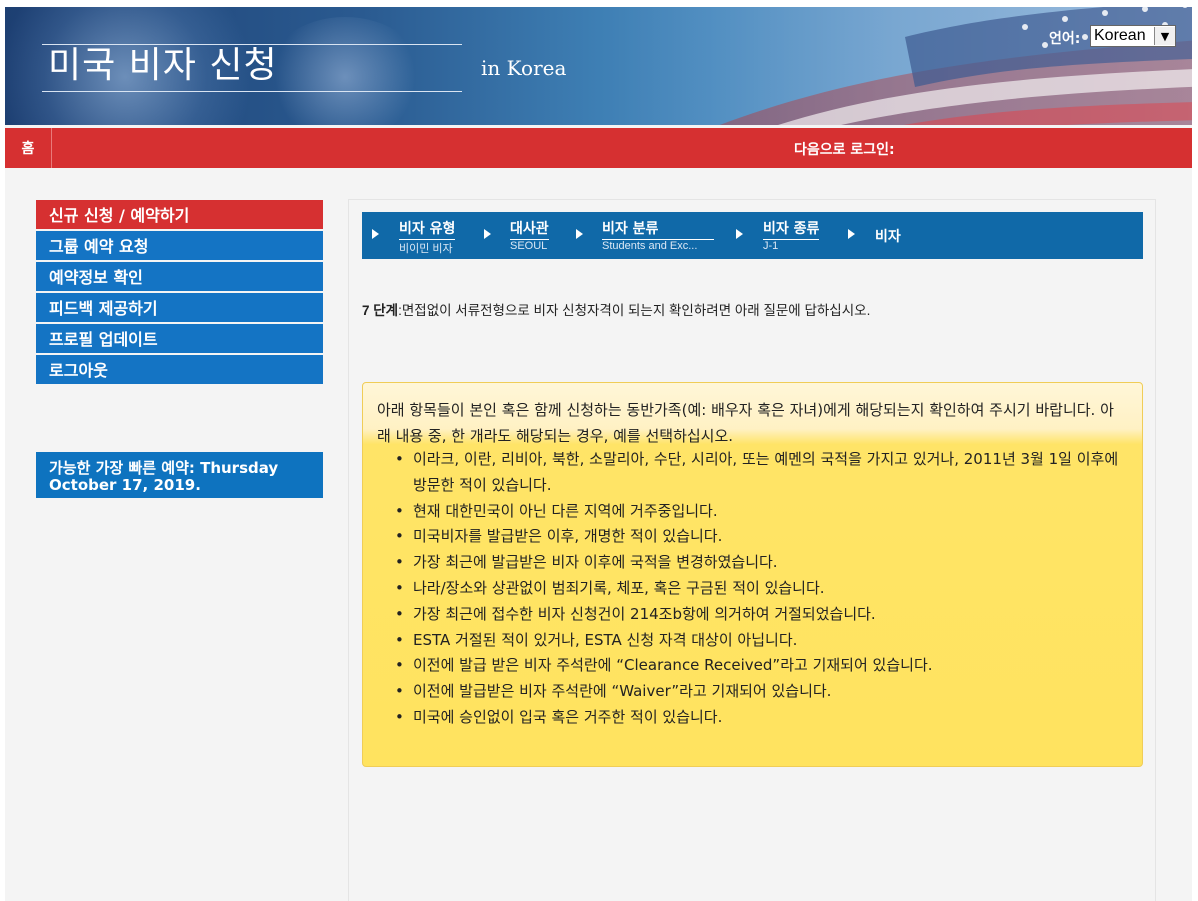  Describe the element at coordinates (179, 369) in the screenshot. I see `sidebar-item-logout: 로그아웃` at that location.